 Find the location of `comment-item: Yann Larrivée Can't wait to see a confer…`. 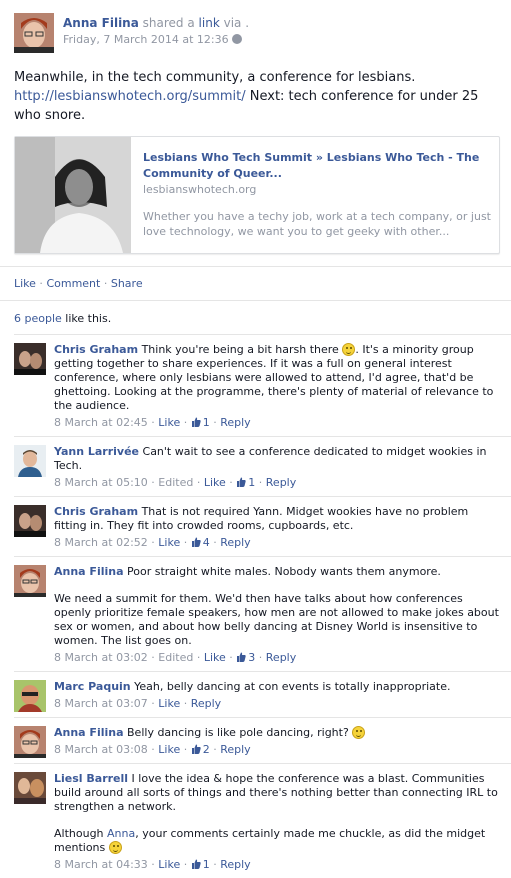

comment-item: Yann Larrivée Can't wait to see a confer… is located at coordinates (262, 466).